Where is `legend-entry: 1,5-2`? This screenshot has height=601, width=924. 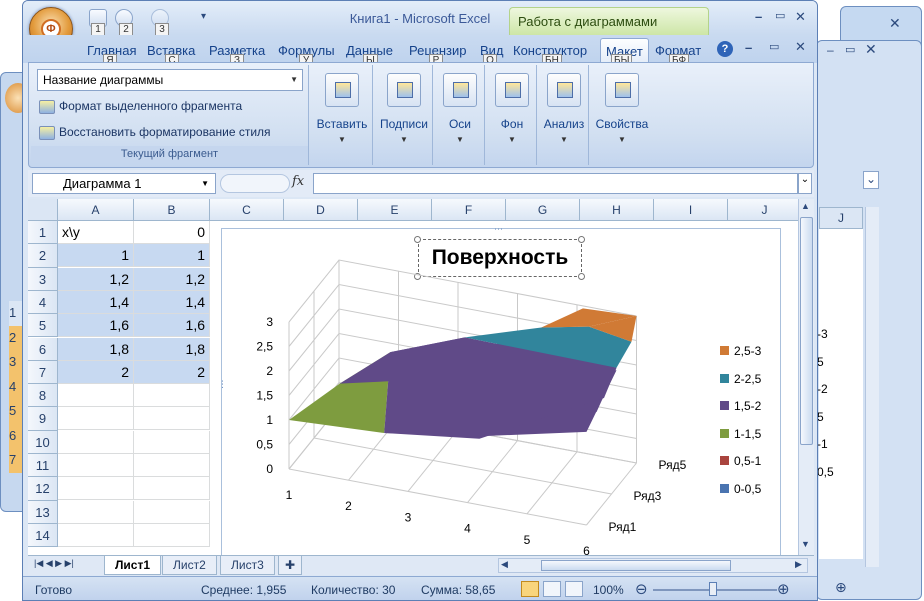
legend-entry: 1,5-2 is located at coordinates (740, 407).